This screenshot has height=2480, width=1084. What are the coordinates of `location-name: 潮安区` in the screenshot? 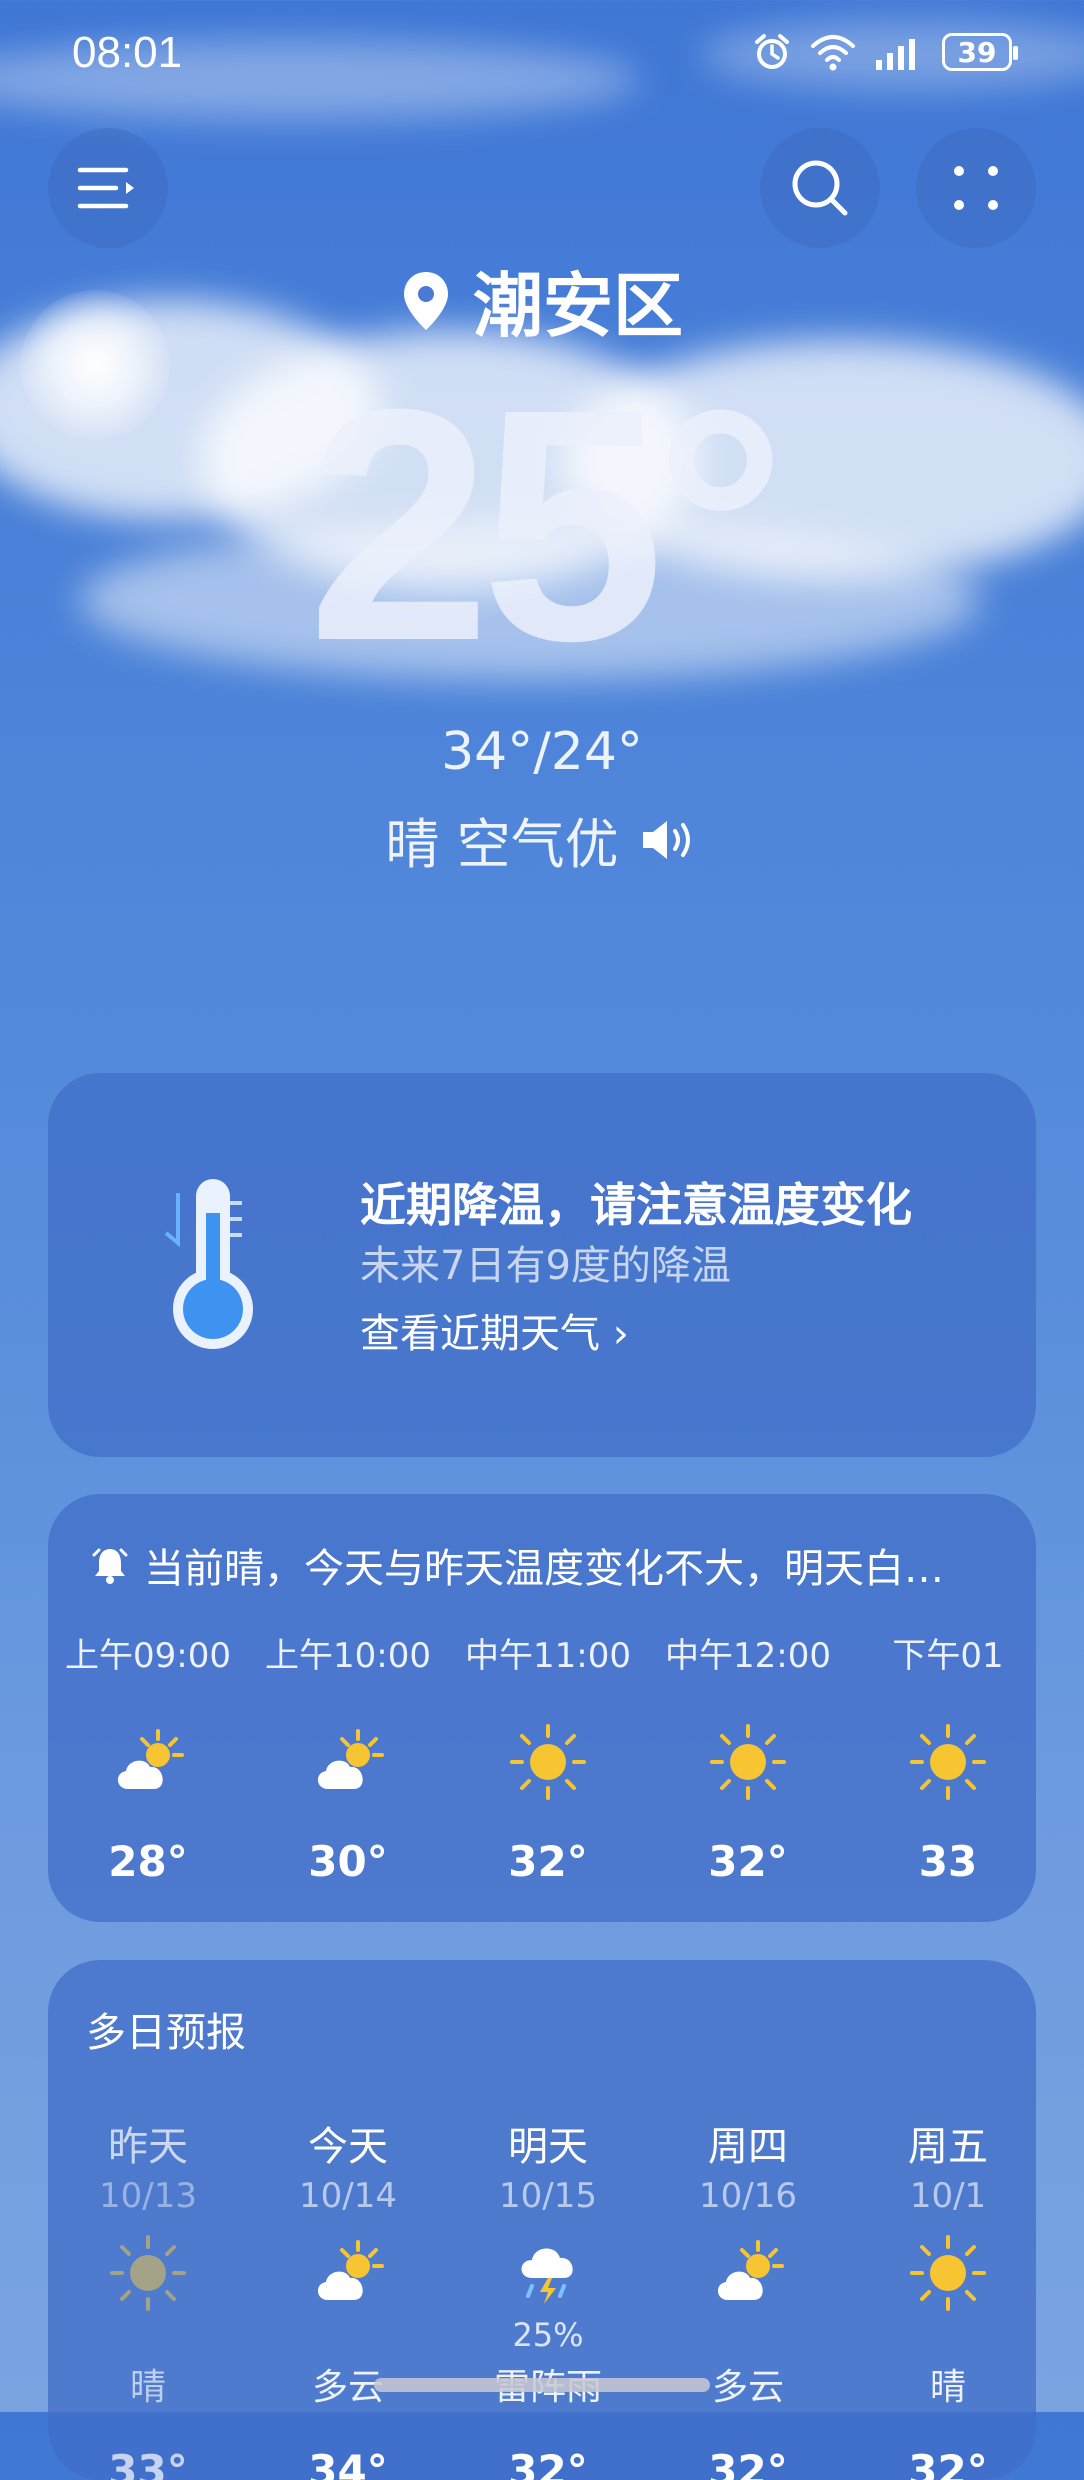 It's located at (578, 306).